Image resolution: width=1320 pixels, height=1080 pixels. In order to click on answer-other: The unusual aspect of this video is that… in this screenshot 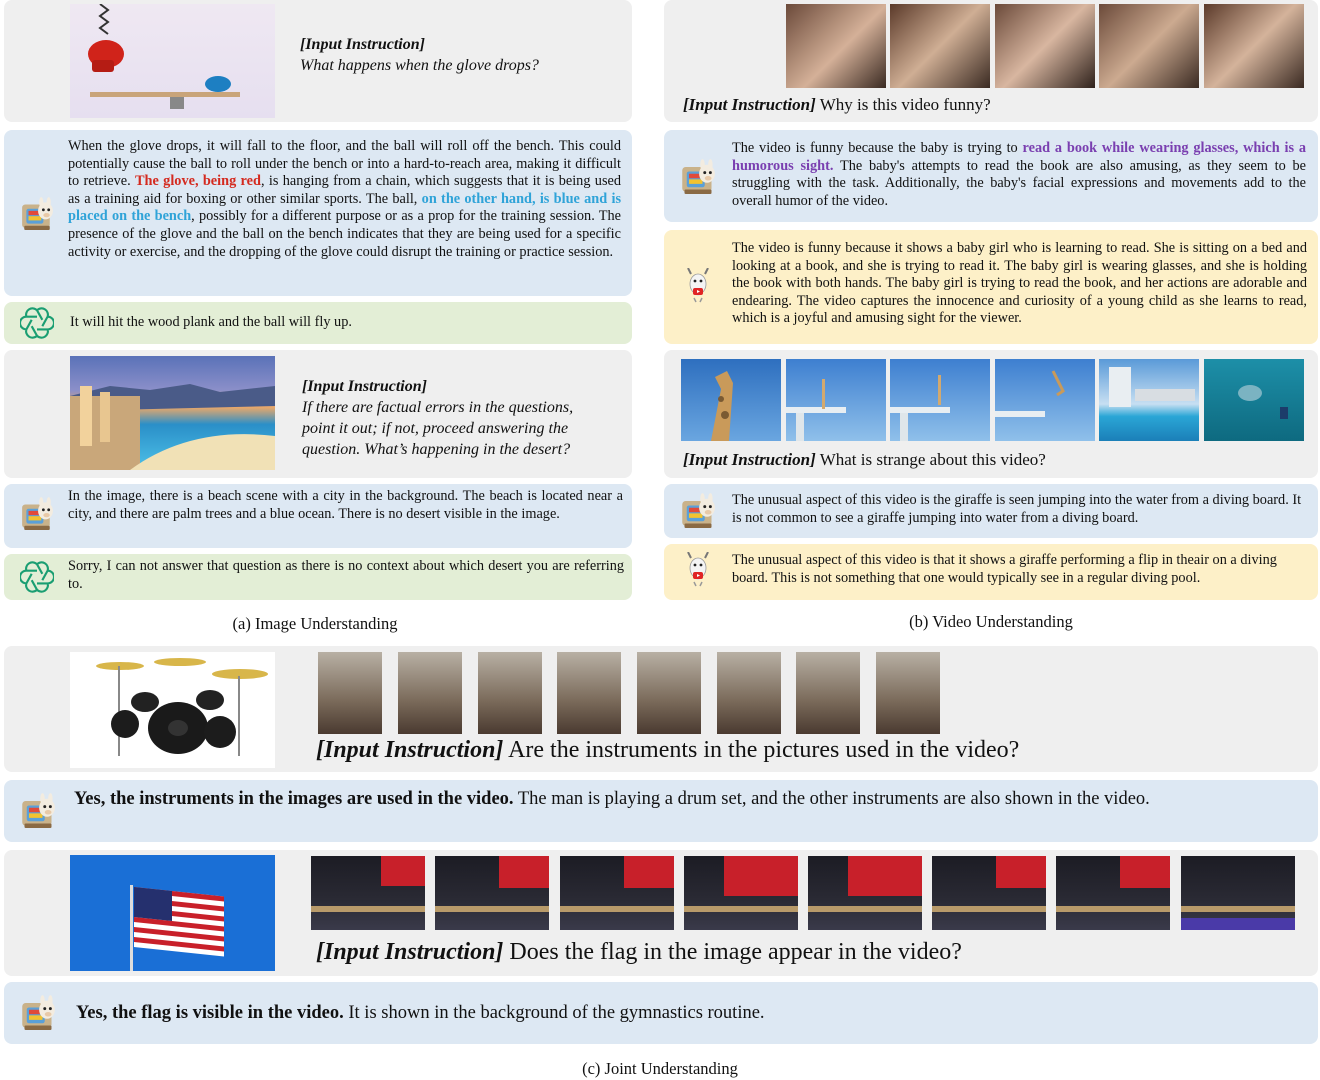, I will do `click(1004, 569)`.